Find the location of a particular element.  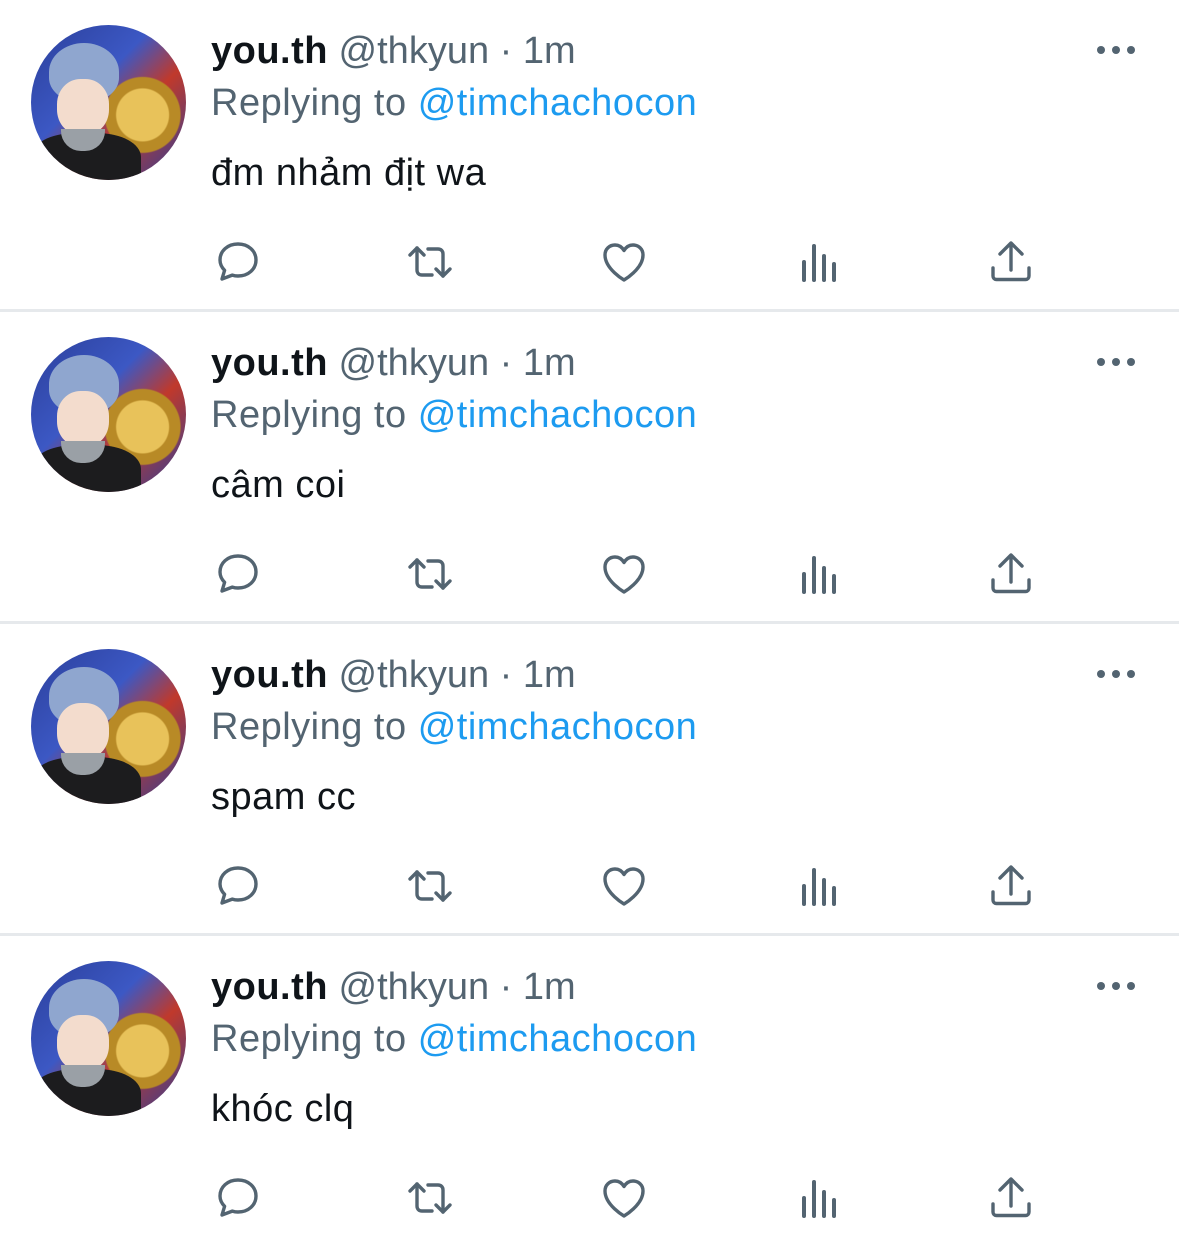

tweet-text: khóc clq is located at coordinates (283, 1109).